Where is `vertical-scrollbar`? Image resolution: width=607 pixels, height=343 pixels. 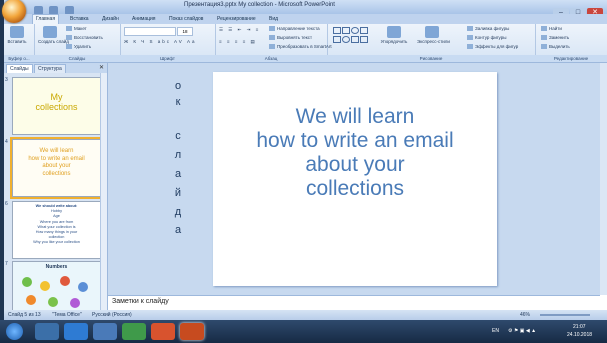
vertical-scrollbar is located at coordinates (603, 179).